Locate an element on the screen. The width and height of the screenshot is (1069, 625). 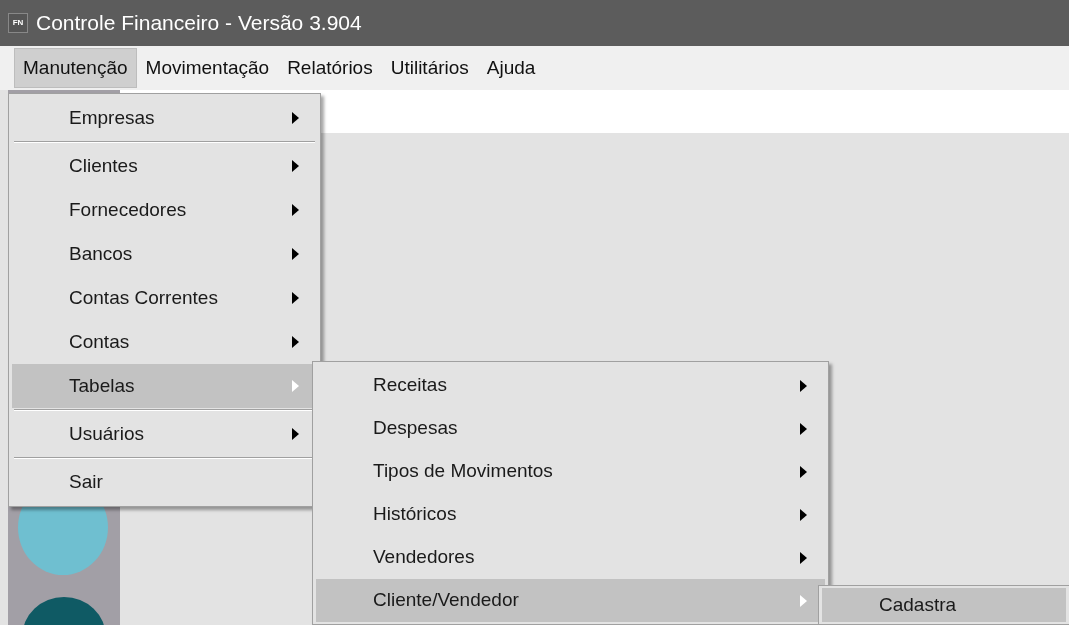
menu-bar-item: Ajuda is located at coordinates (511, 68).